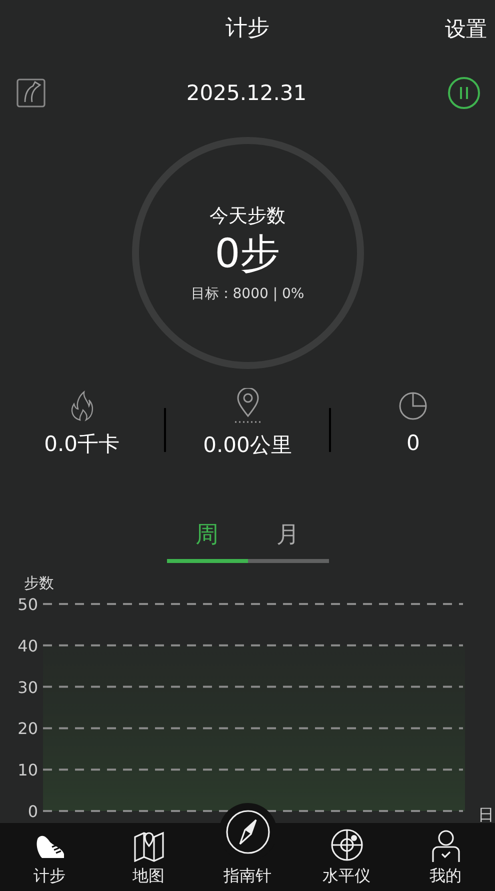 This screenshot has height=891, width=495. I want to click on y-tick-label: 40, so click(28, 646).